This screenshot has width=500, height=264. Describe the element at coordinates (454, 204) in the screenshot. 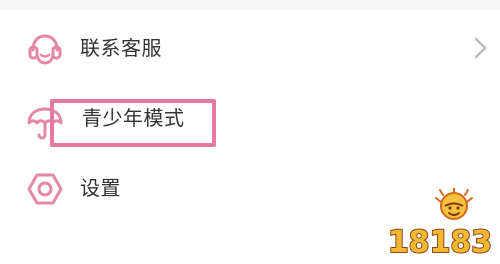

I see `sun-face-logo` at that location.